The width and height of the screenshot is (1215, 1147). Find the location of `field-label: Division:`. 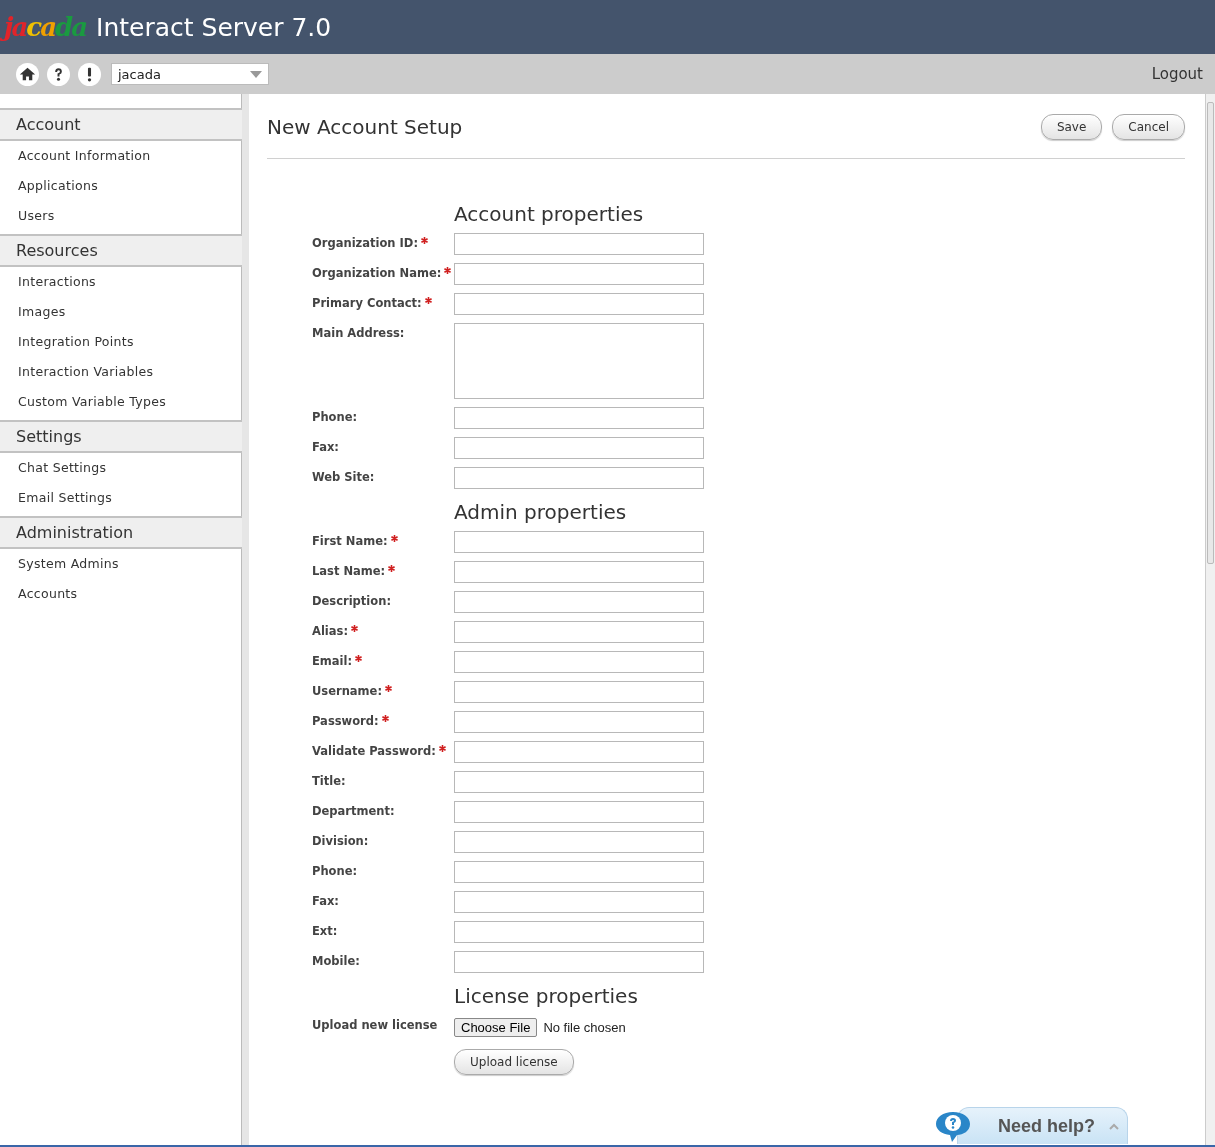

field-label: Division: is located at coordinates (340, 841).